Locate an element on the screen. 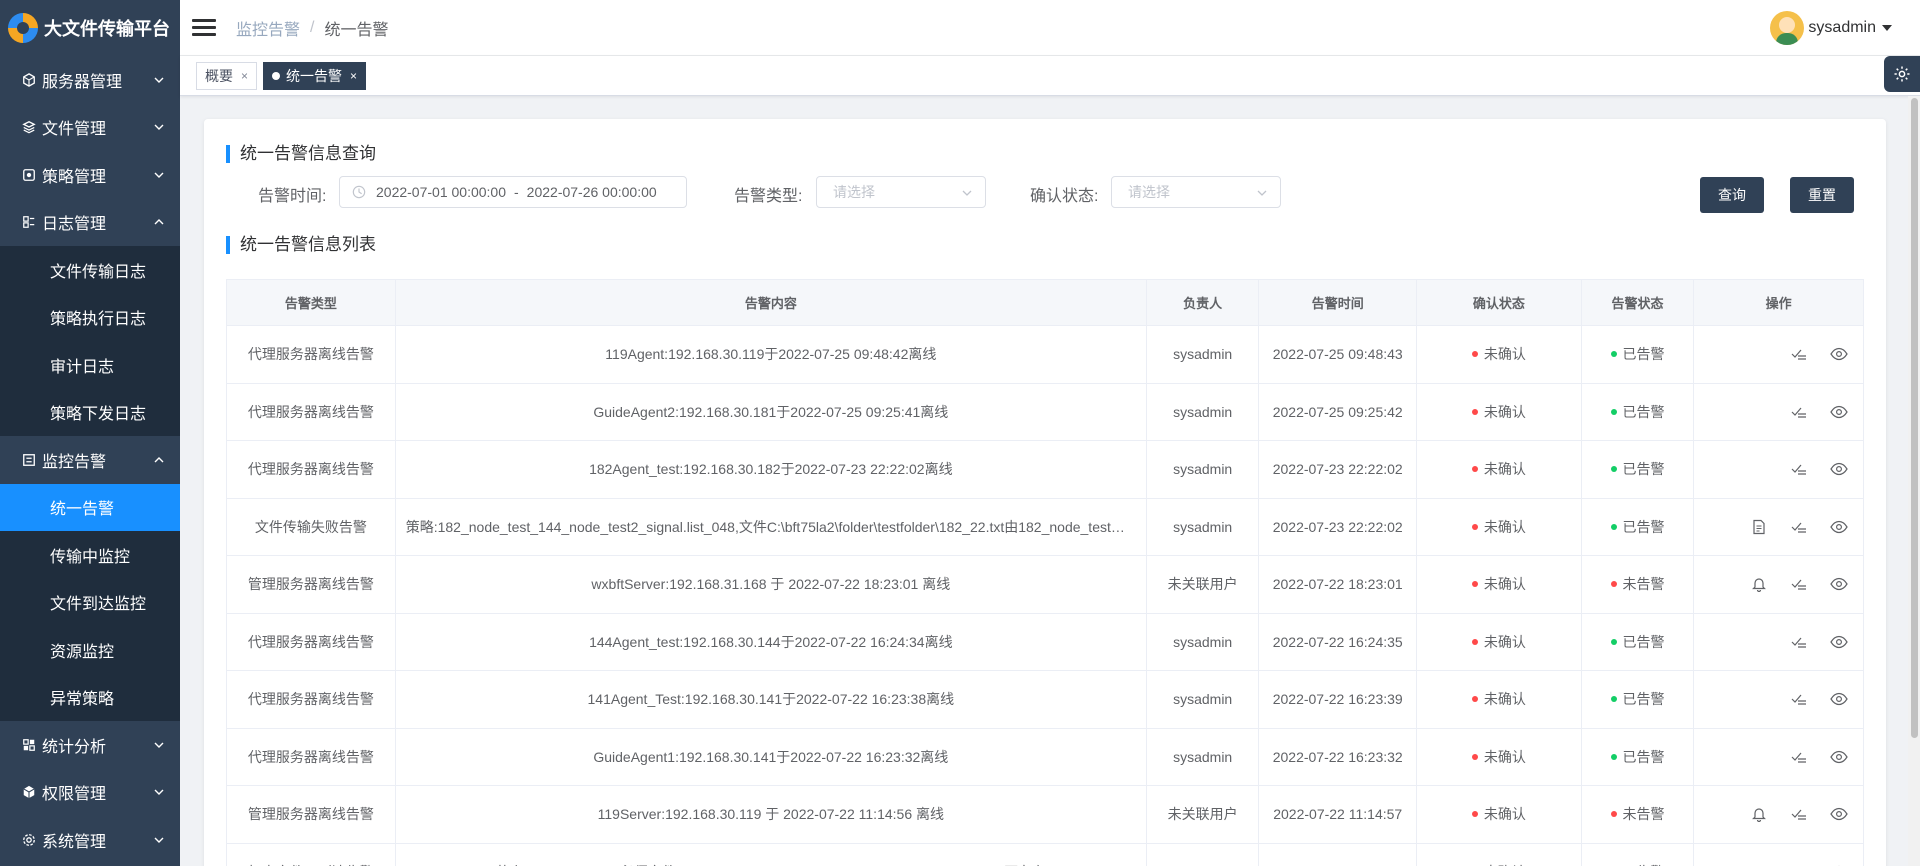 Image resolution: width=1920 pixels, height=866 pixels. col-owner: 负责人 is located at coordinates (1202, 302).